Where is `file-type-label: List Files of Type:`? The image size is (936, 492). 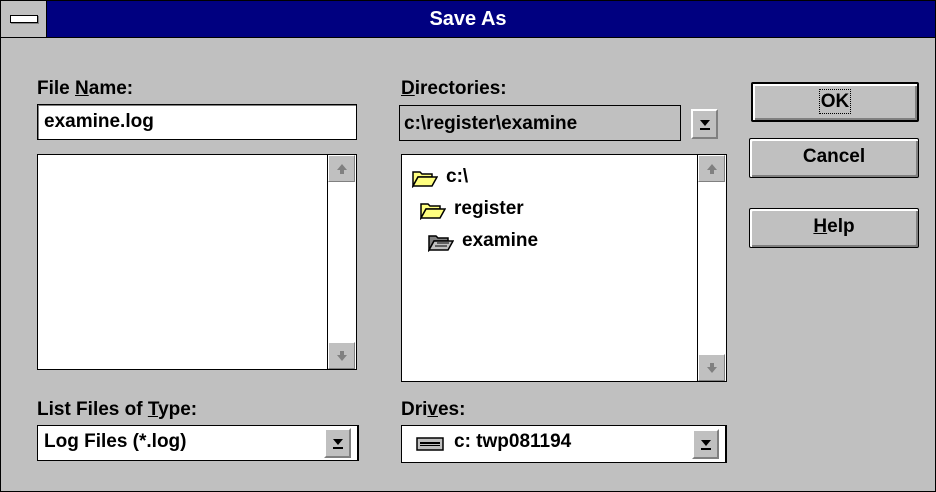
file-type-label: List Files of Type: is located at coordinates (117, 409).